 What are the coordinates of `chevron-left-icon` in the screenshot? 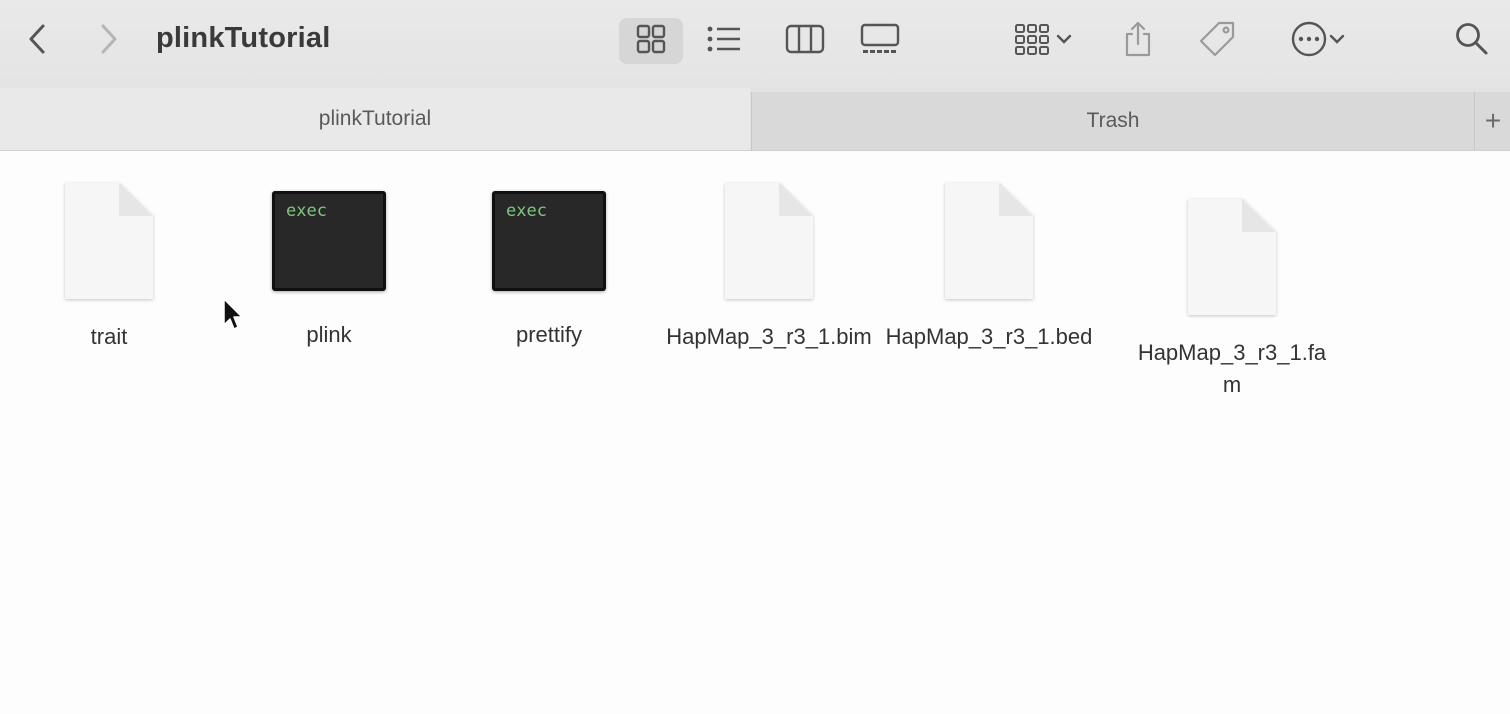 It's located at (37, 39).